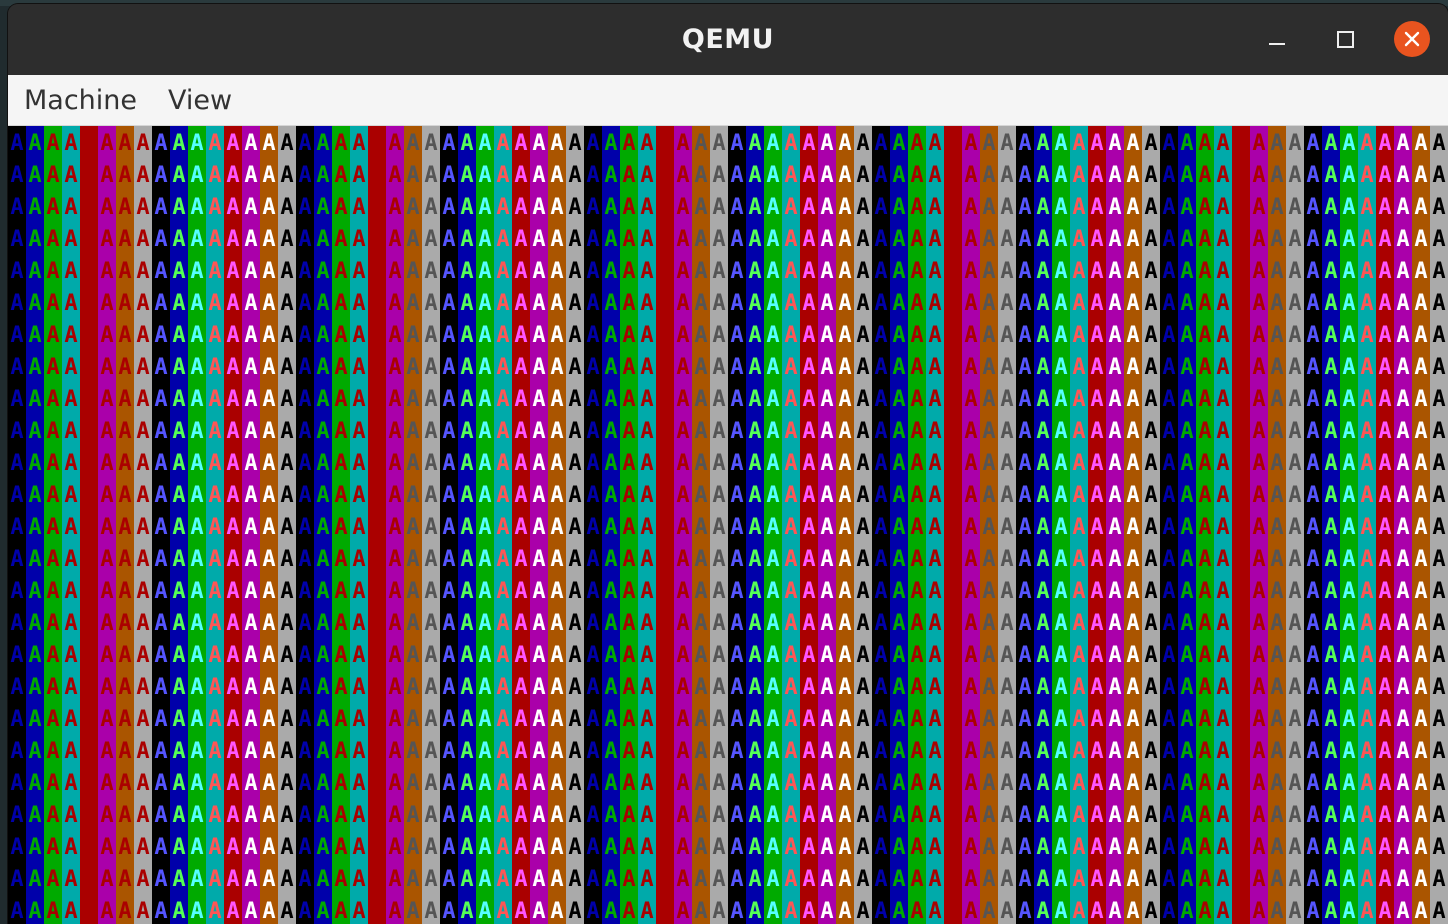  What do you see at coordinates (80, 100) in the screenshot?
I see `menu-machine: Machine` at bounding box center [80, 100].